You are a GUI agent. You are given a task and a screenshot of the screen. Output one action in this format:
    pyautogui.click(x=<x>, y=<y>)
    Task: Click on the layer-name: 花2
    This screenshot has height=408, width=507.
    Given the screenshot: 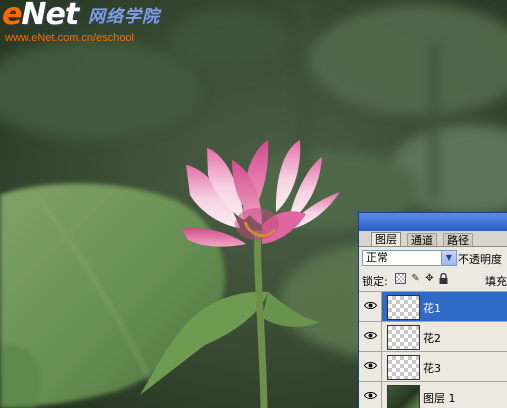 What is the action you would take?
    pyautogui.click(x=432, y=338)
    